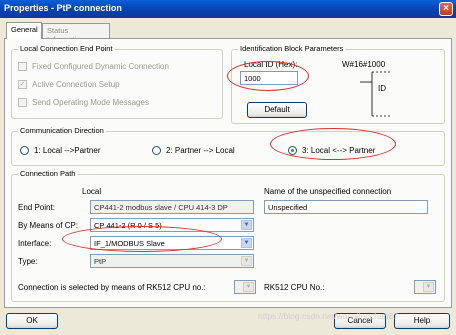 The width and height of the screenshot is (456, 335). Describe the element at coordinates (271, 64) in the screenshot. I see `local-id-label: Local ID (Hex):` at that location.